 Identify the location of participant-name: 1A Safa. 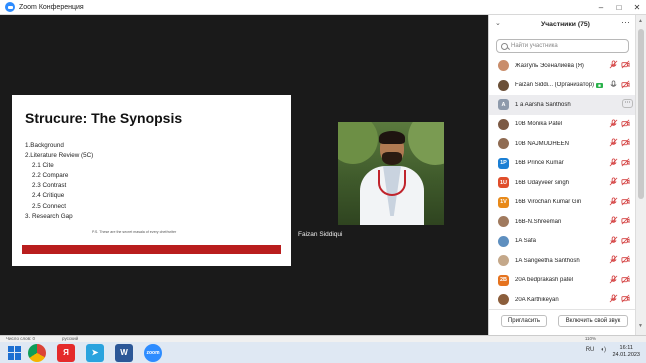
(526, 241).